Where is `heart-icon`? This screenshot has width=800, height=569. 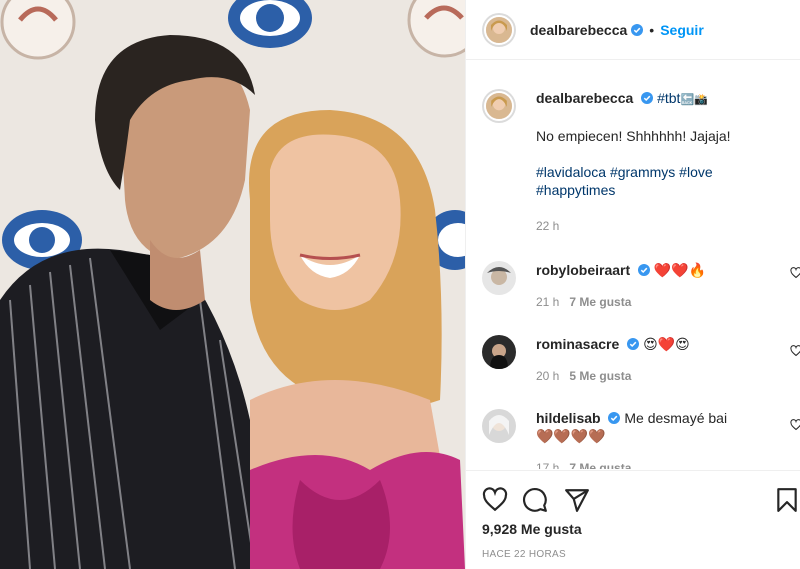
heart-icon is located at coordinates (495, 500).